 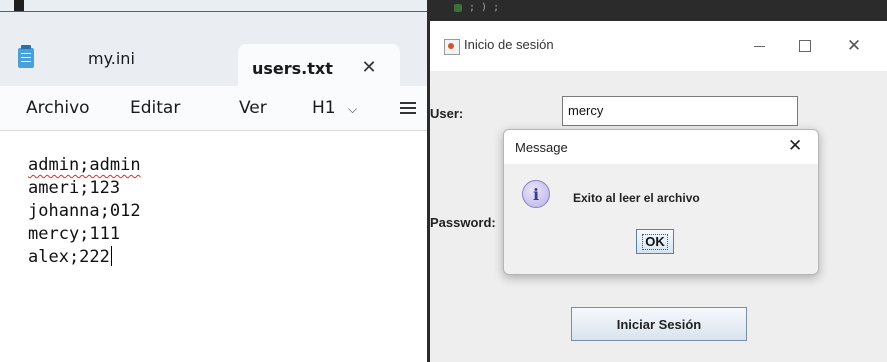 I want to click on heading-label: H1, so click(x=324, y=108).